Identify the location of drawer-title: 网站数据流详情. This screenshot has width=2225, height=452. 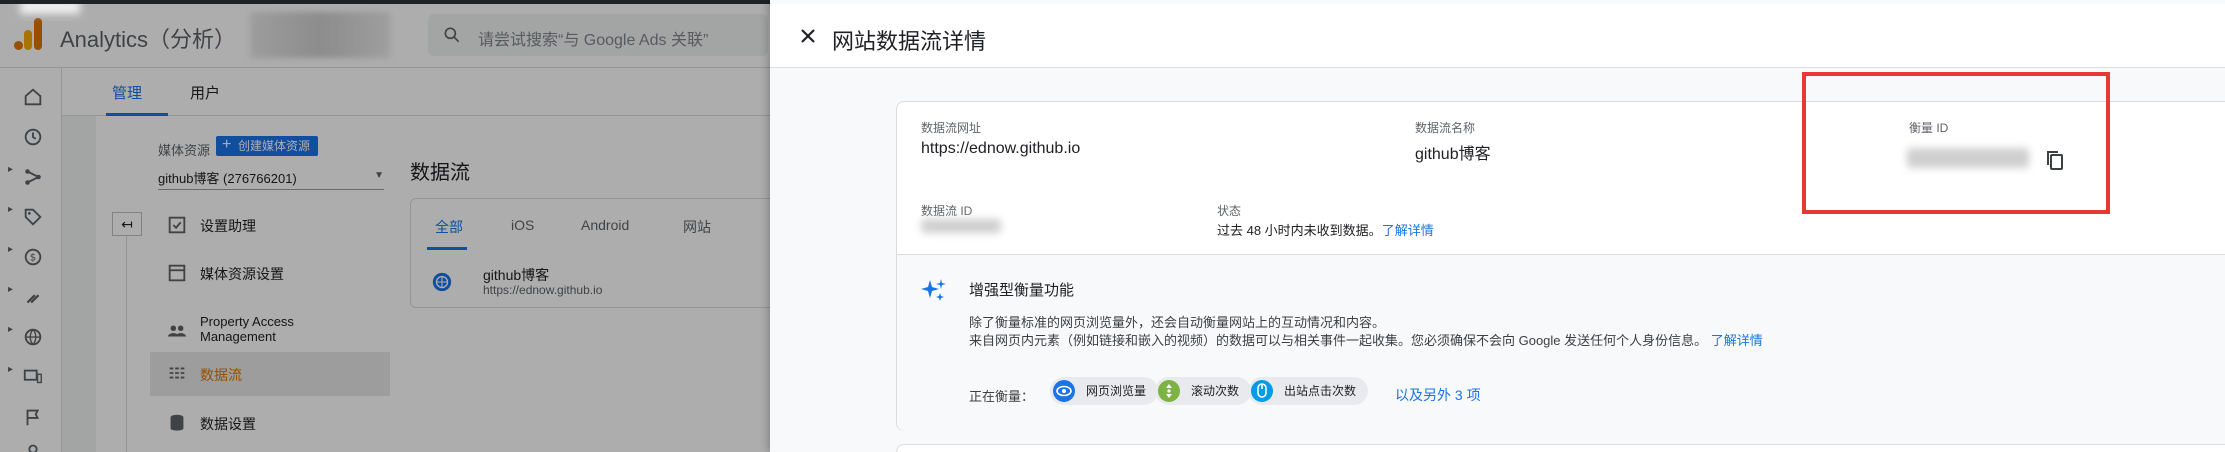
(909, 41).